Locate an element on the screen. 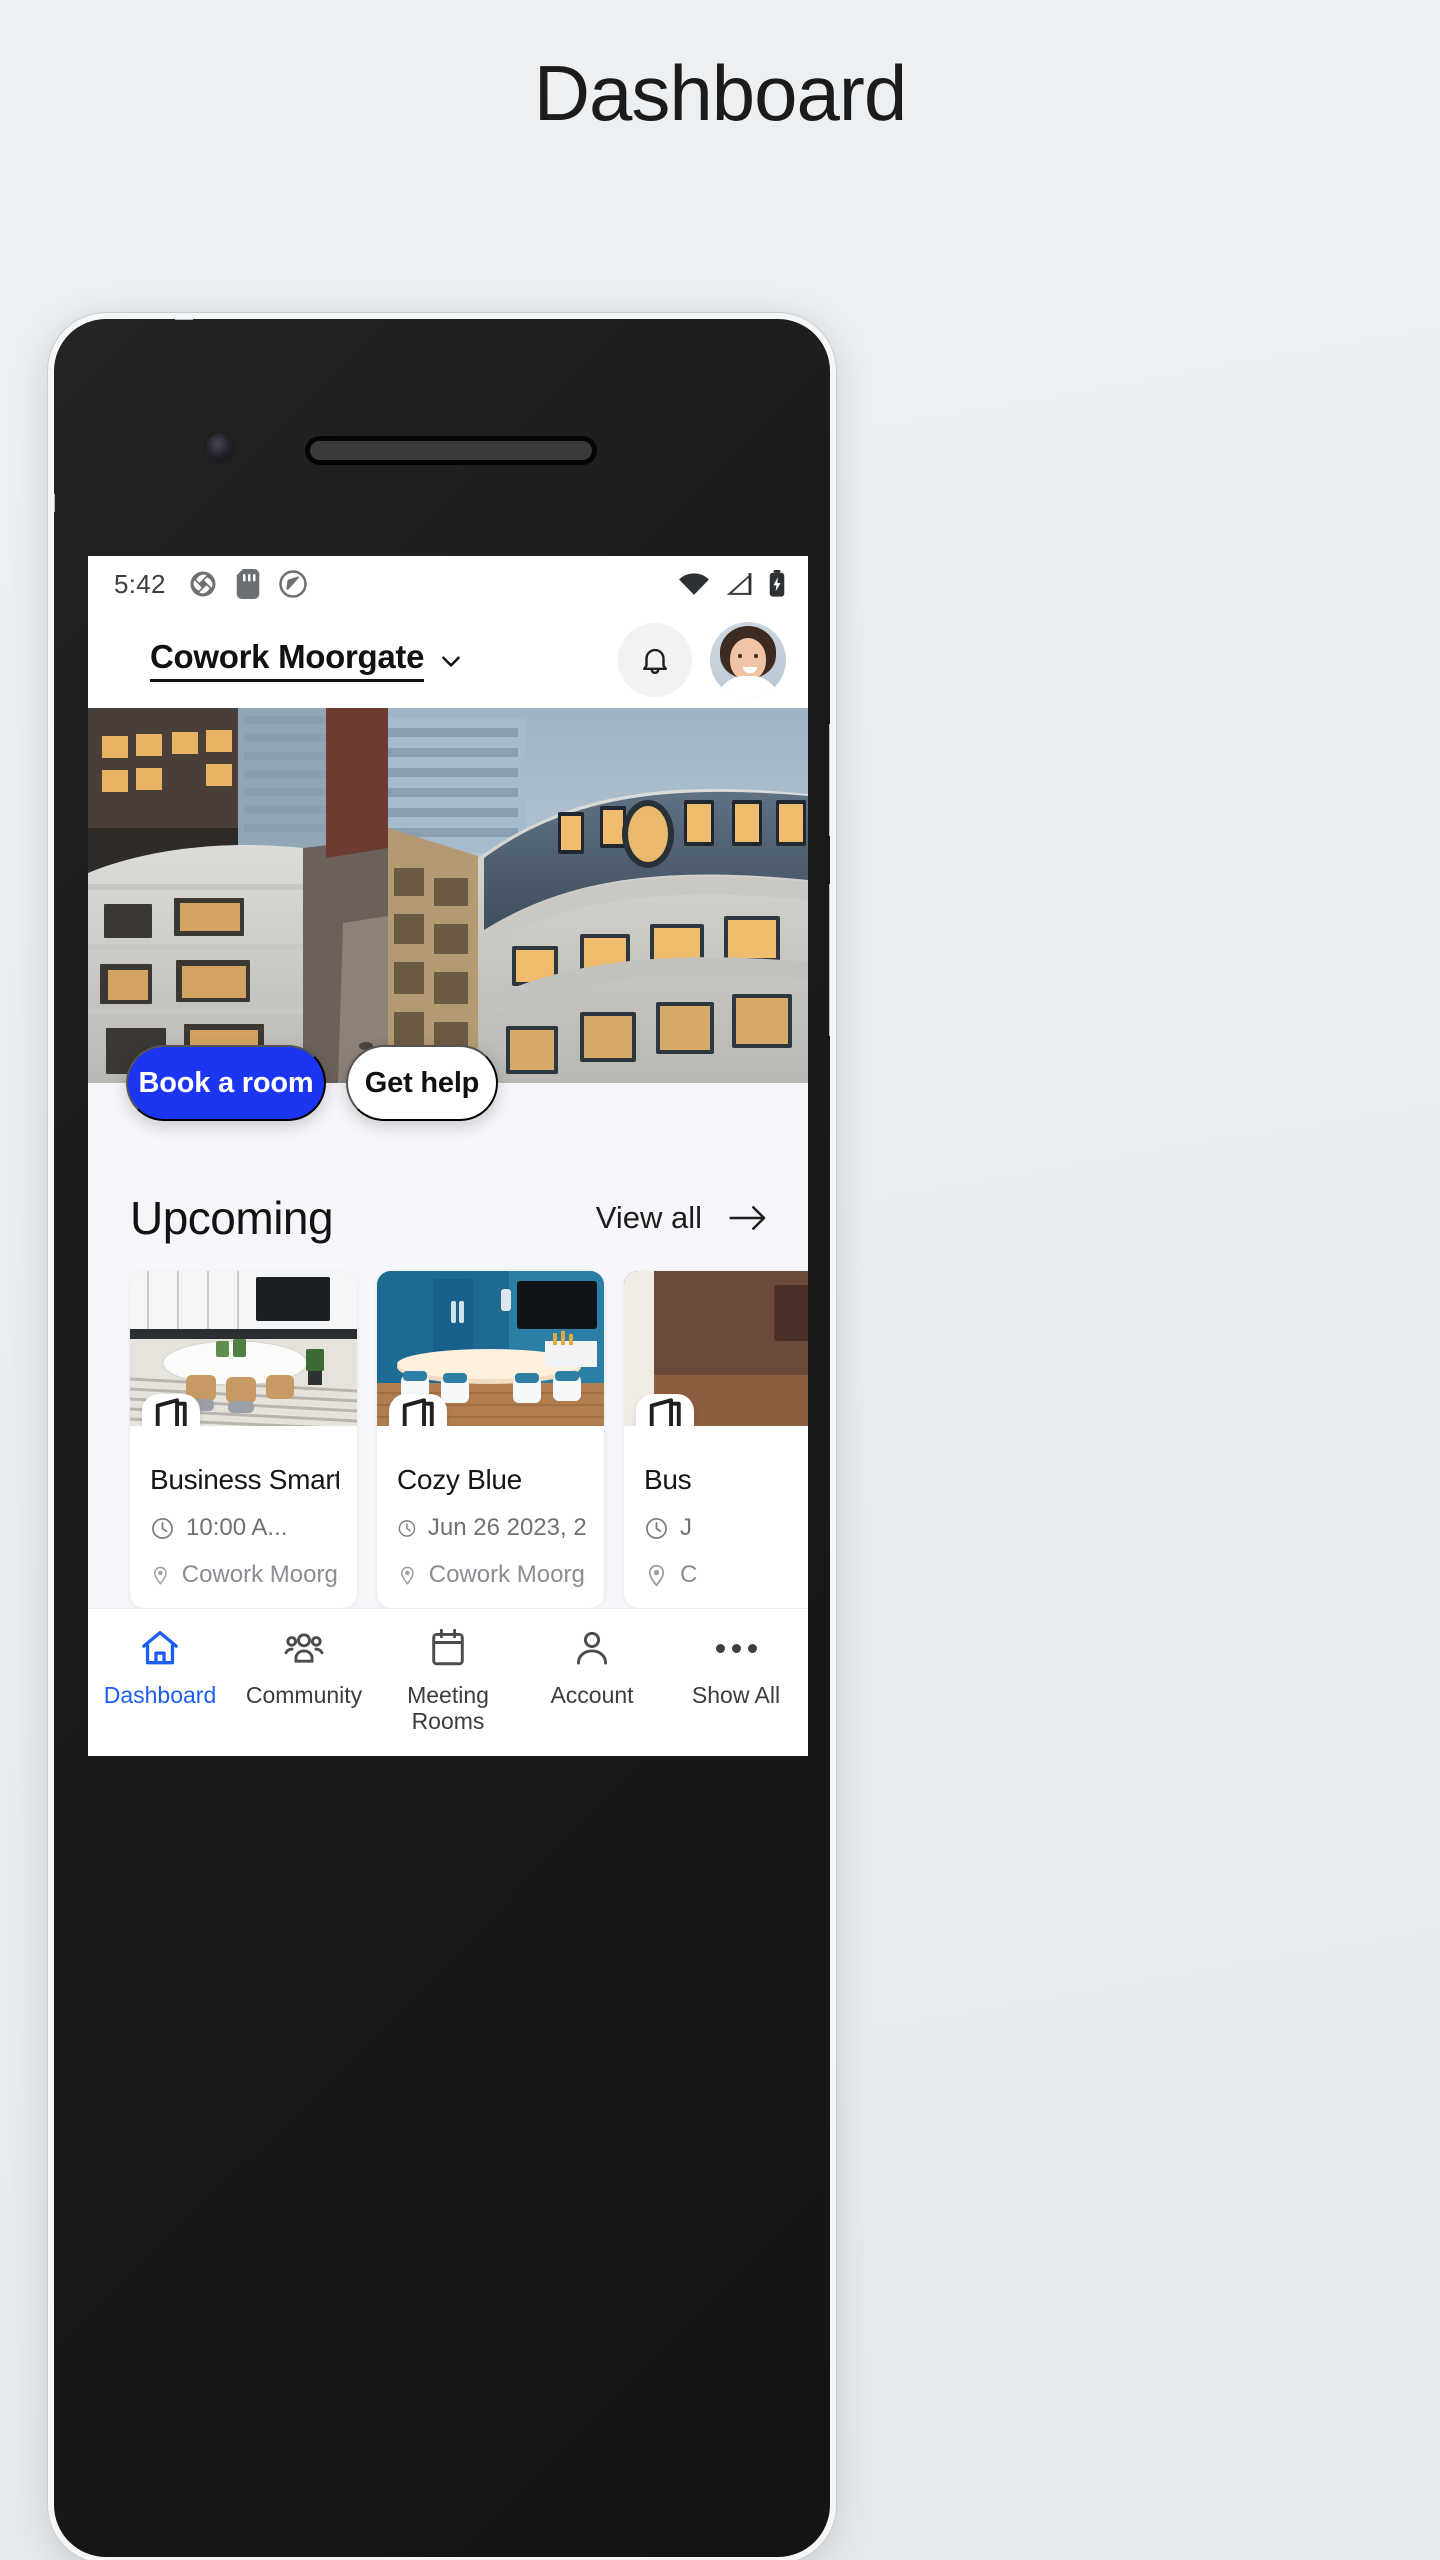 This screenshot has height=2560, width=1440. card-location-text: C is located at coordinates (689, 1574).